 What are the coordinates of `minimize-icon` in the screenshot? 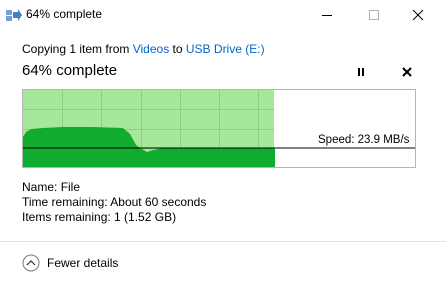 It's located at (327, 15).